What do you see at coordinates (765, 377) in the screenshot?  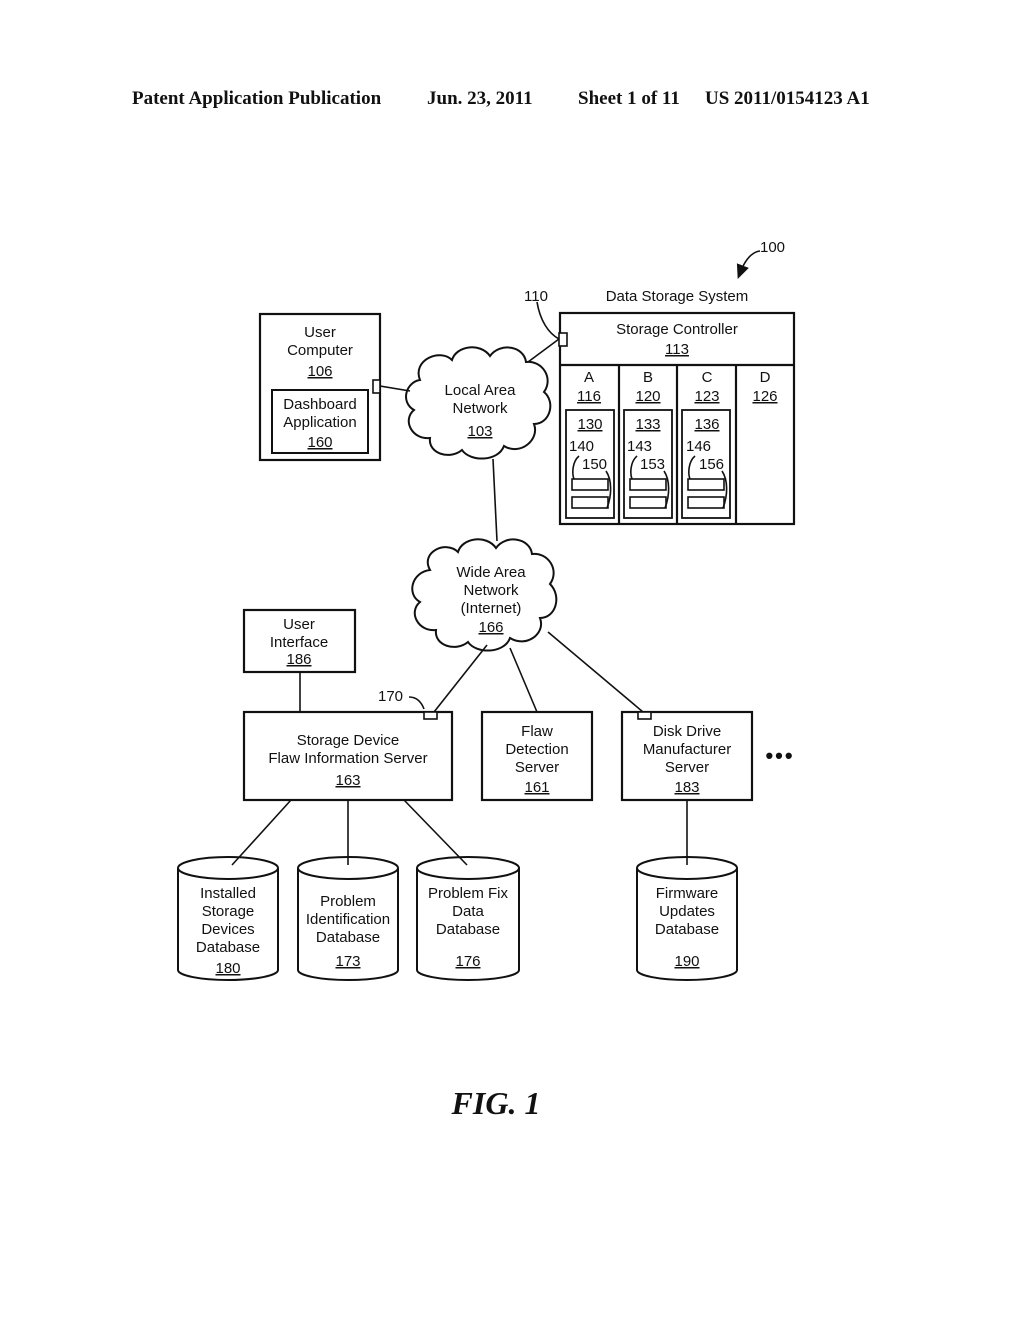 I see `slot-d-letter: D` at bounding box center [765, 377].